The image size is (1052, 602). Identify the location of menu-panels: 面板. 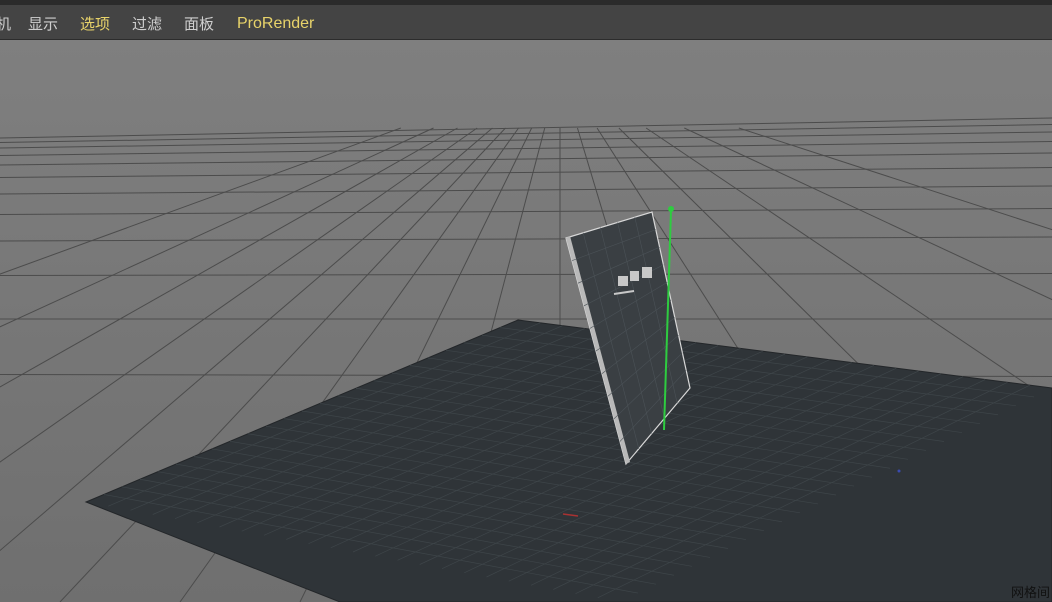
(199, 24).